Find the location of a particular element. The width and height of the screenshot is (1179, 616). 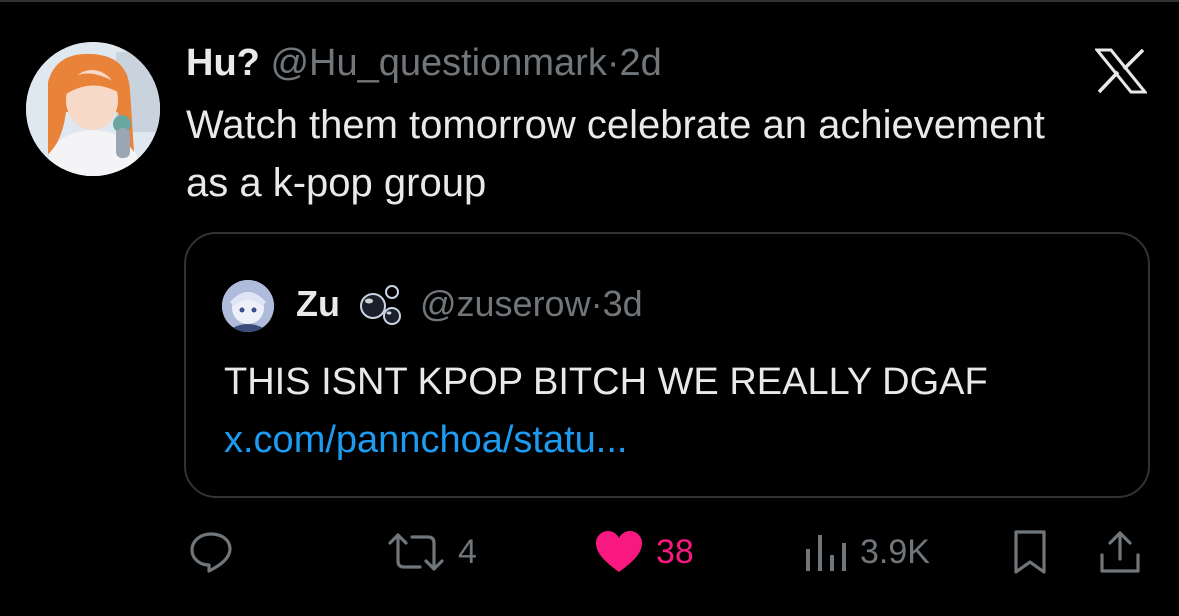

display-name: Hu? is located at coordinates (223, 63).